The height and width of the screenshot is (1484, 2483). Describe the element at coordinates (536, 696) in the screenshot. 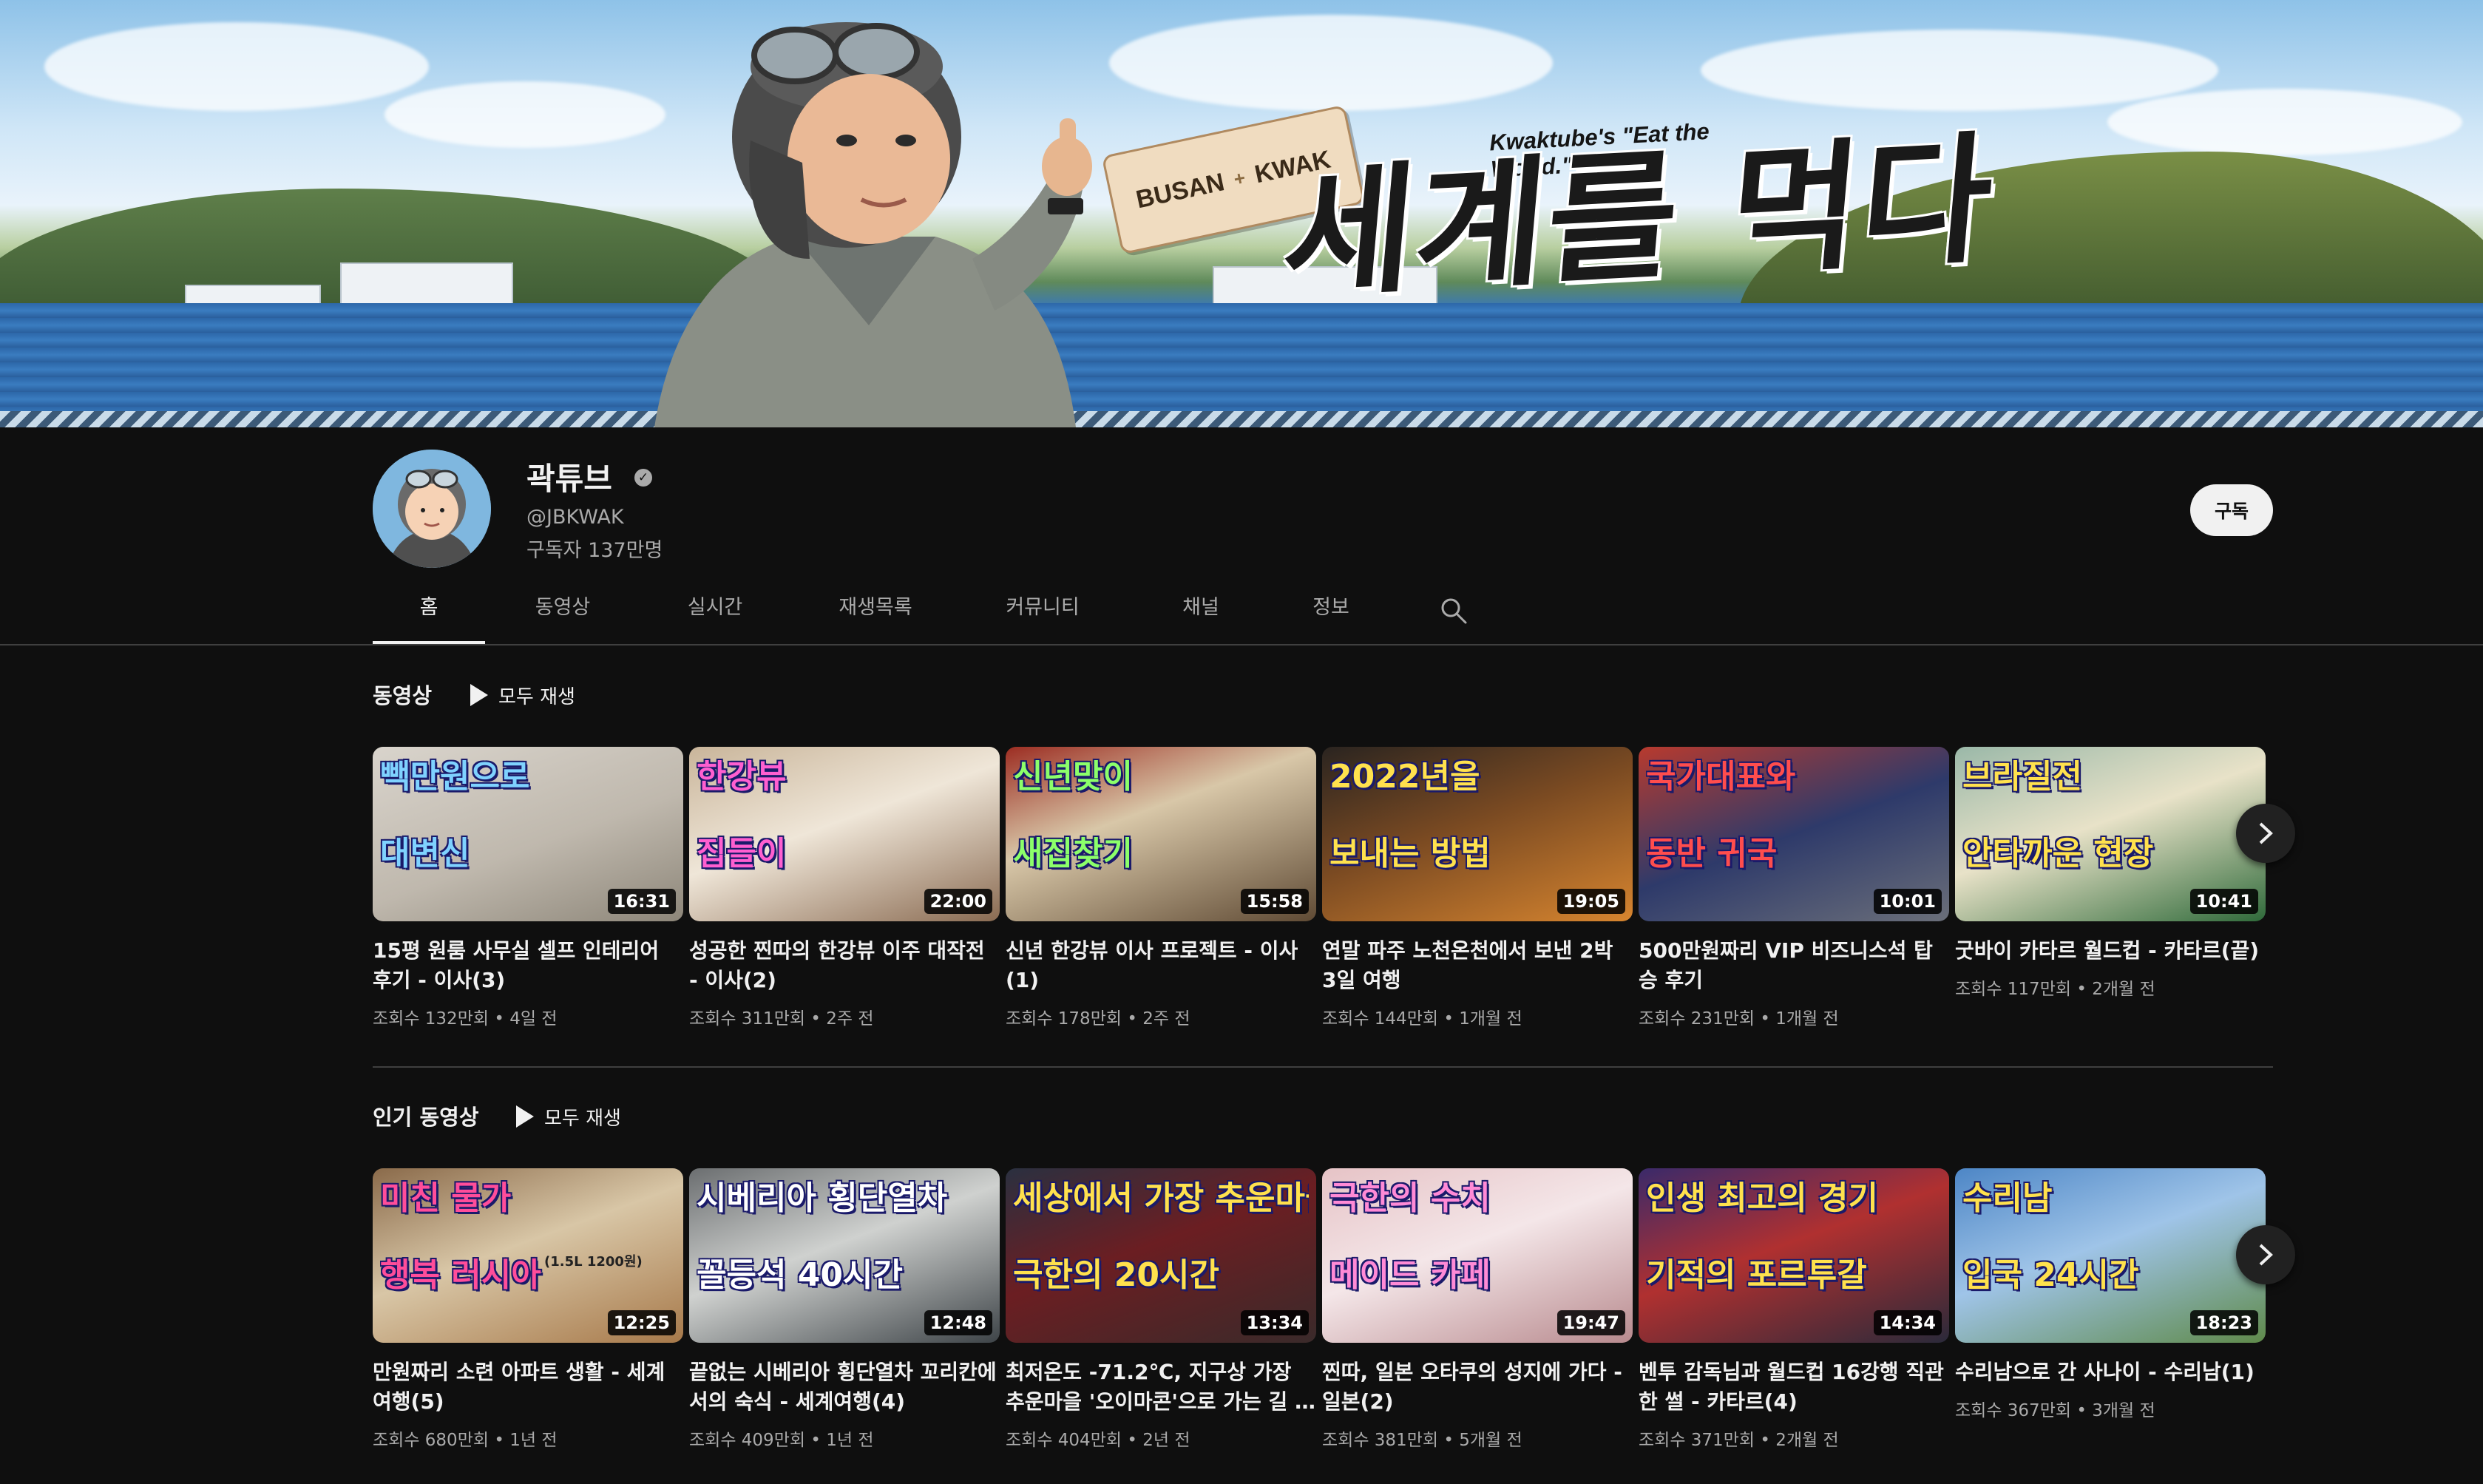

I see `play-all-label: 모두 재생` at that location.